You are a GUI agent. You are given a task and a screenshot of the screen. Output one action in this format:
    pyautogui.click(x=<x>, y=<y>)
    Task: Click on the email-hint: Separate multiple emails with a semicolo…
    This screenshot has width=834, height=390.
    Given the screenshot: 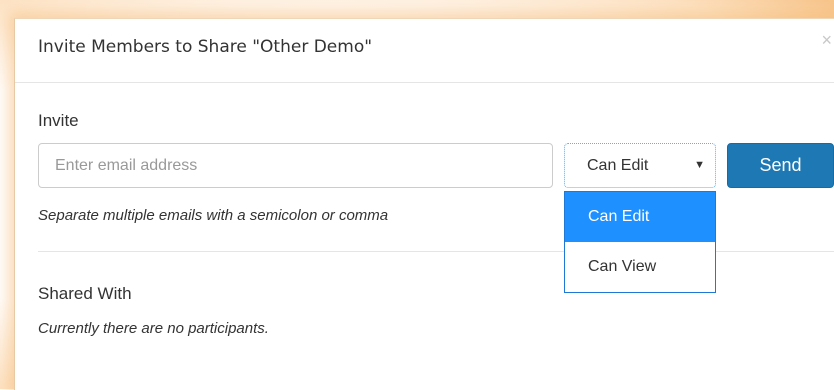 What is the action you would take?
    pyautogui.click(x=213, y=215)
    